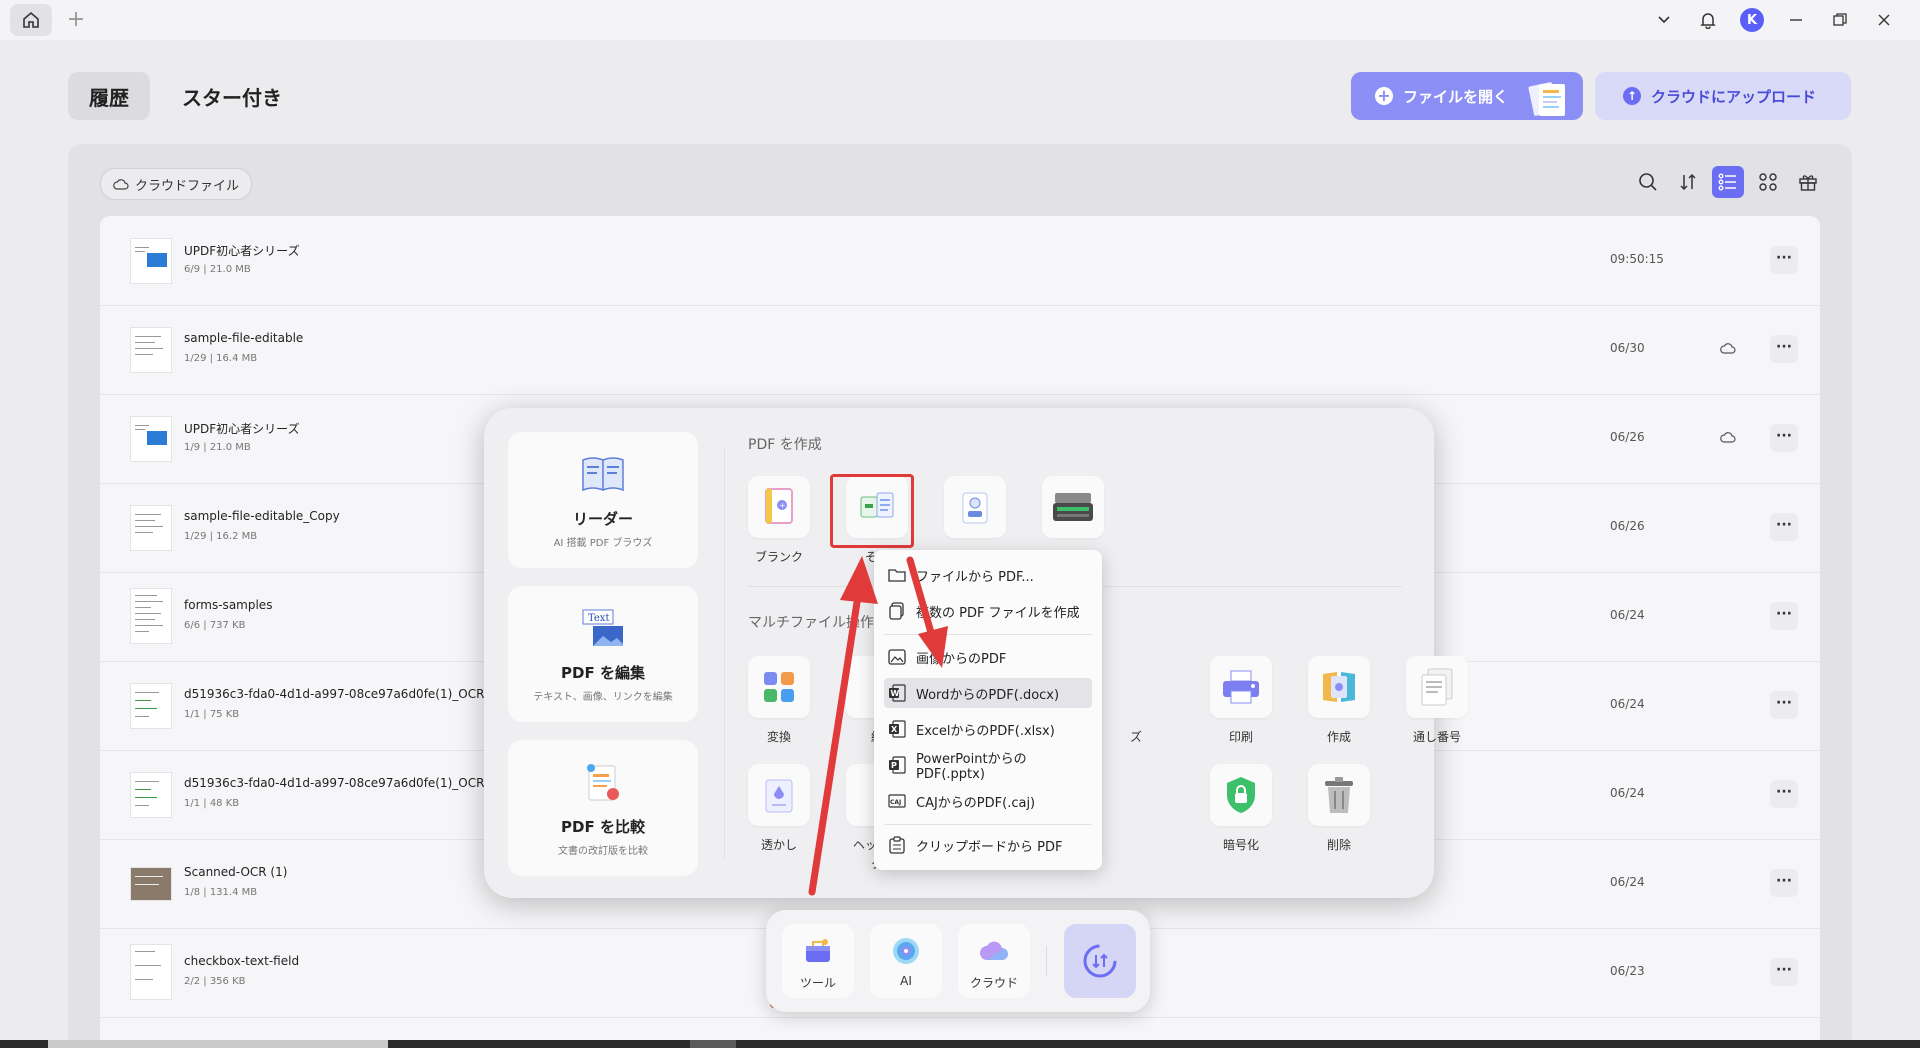  Describe the element at coordinates (603, 827) in the screenshot. I see `compare-pdf-title: PDF を比較` at that location.